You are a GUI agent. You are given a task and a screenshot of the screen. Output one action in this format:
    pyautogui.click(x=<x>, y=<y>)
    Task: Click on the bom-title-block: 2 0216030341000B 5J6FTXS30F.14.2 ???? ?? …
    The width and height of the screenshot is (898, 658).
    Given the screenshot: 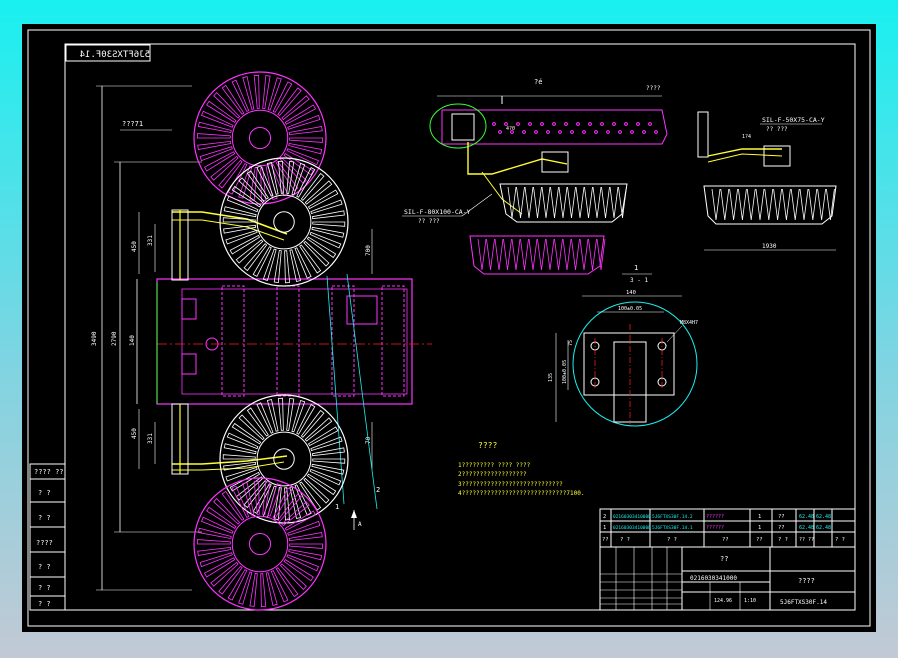 What is the action you would take?
    pyautogui.click(x=727, y=559)
    